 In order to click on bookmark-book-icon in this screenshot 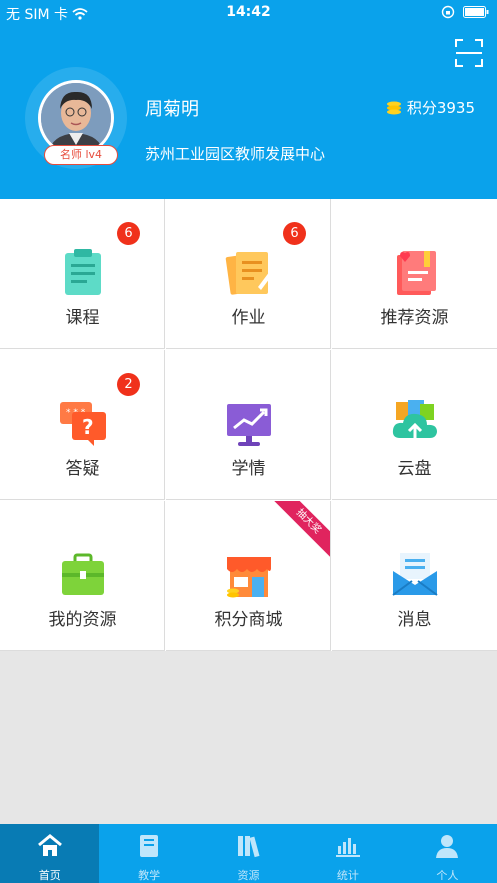, I will do `click(416, 273)`.